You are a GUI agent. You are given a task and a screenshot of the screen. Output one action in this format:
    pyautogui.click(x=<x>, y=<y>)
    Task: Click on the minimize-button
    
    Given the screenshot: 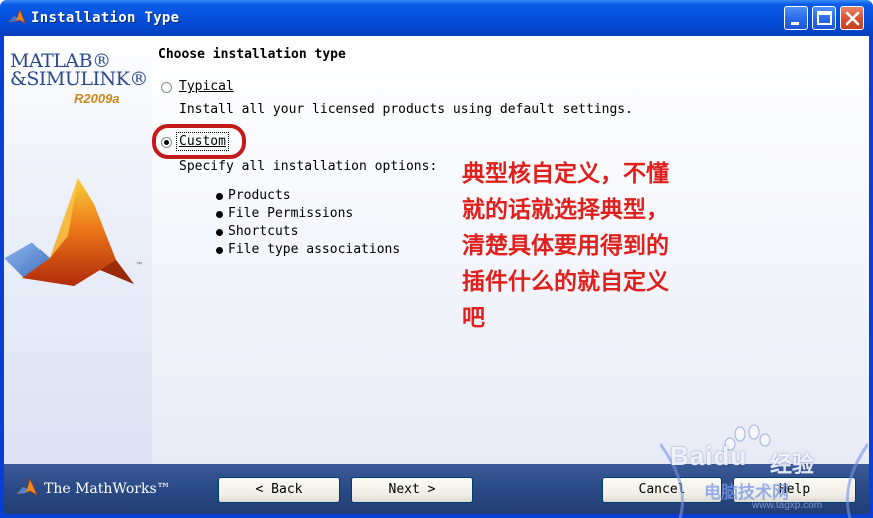 What is the action you would take?
    pyautogui.click(x=796, y=18)
    